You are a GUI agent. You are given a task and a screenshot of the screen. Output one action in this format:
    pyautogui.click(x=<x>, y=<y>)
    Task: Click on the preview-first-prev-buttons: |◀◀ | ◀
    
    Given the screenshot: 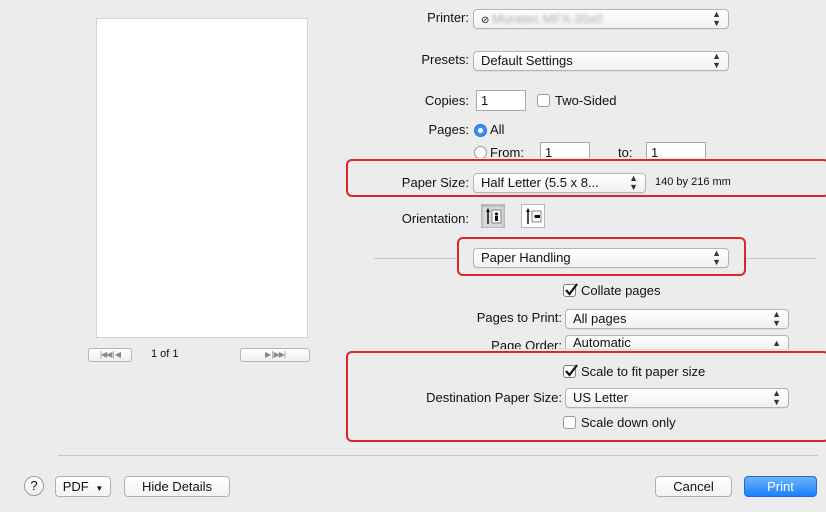 What is the action you would take?
    pyautogui.click(x=110, y=355)
    